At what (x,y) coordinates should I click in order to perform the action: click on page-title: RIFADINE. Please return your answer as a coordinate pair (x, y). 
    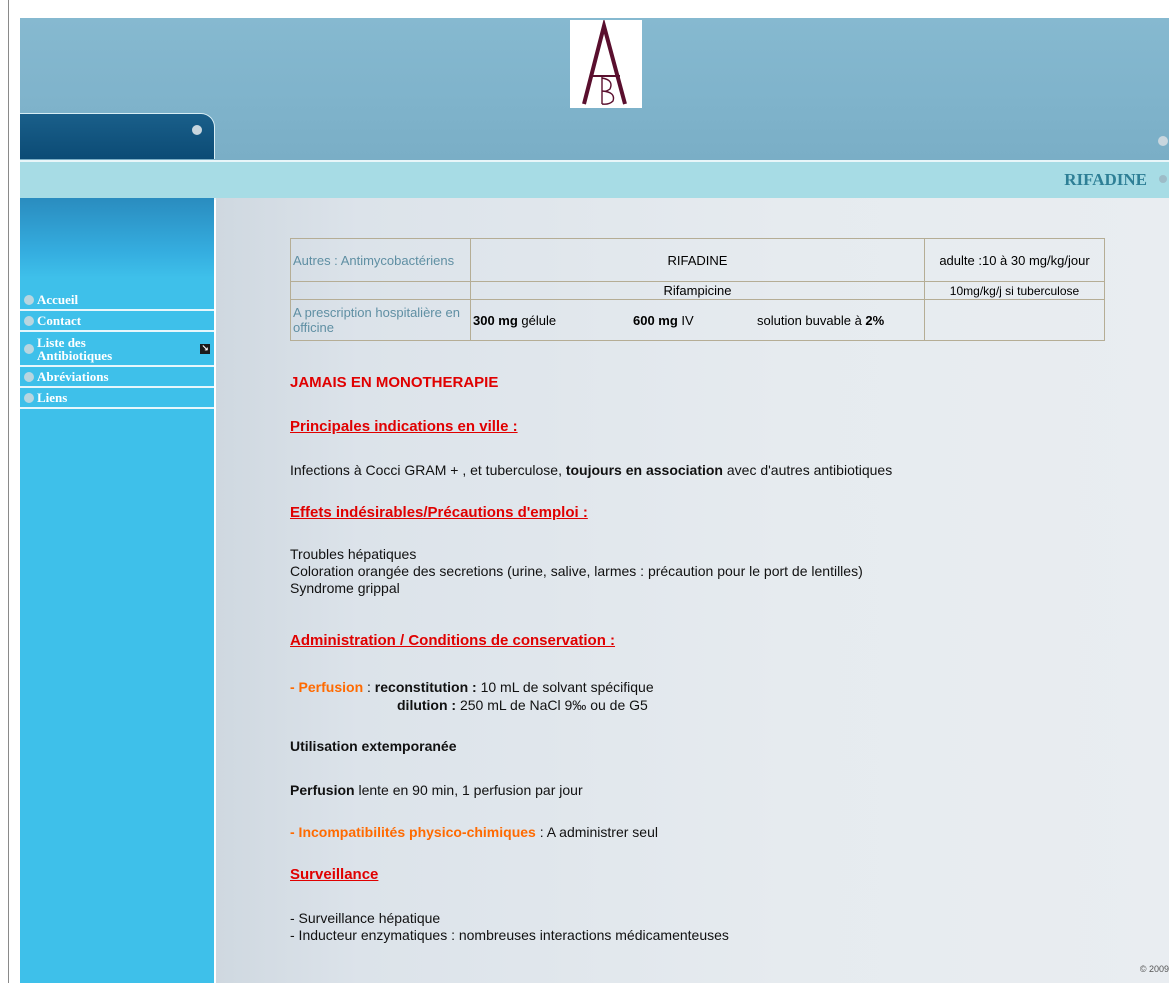
    Looking at the image, I should click on (1105, 179).